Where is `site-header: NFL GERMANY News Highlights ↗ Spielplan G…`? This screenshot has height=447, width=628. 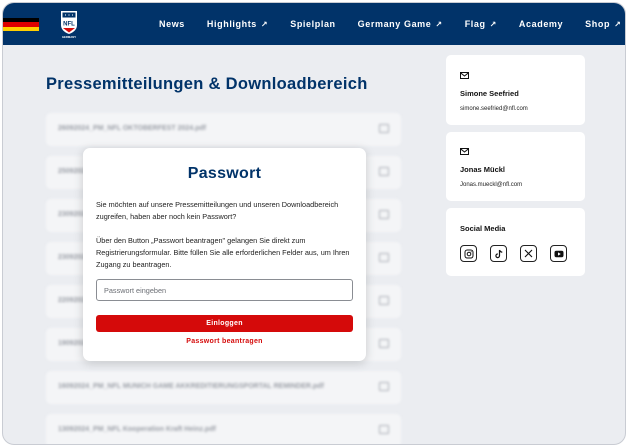
site-header: NFL GERMANY News Highlights ↗ Spielplan G… is located at coordinates (314, 24).